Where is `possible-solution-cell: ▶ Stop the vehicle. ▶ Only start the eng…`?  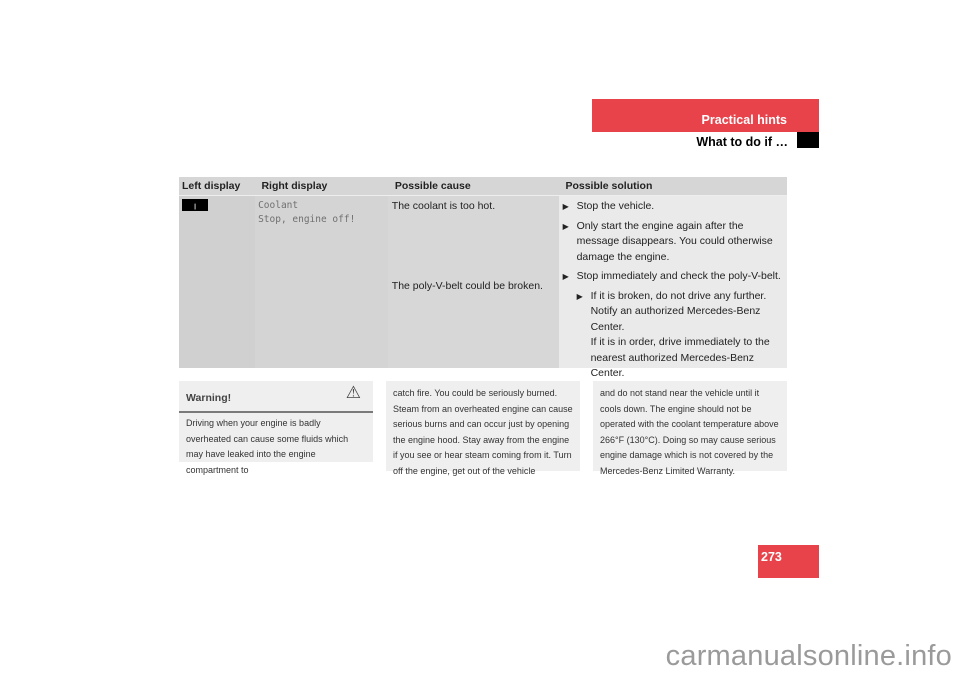
possible-solution-cell: ▶ Stop the vehicle. ▶ Only start the eng… is located at coordinates (672, 287).